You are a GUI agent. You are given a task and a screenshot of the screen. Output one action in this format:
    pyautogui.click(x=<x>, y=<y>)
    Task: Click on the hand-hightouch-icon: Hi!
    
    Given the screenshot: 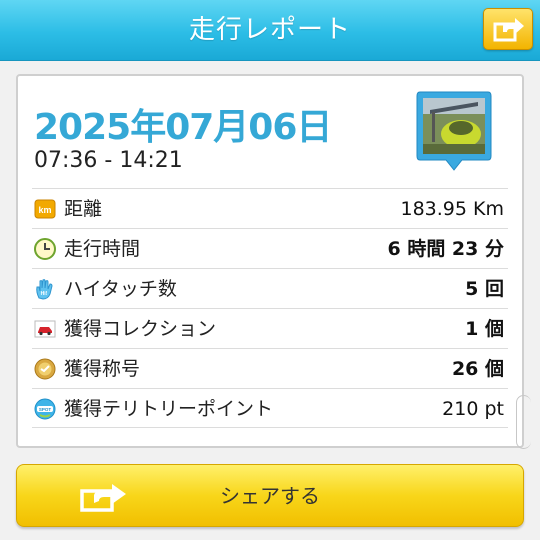 What is the action you would take?
    pyautogui.click(x=44, y=289)
    